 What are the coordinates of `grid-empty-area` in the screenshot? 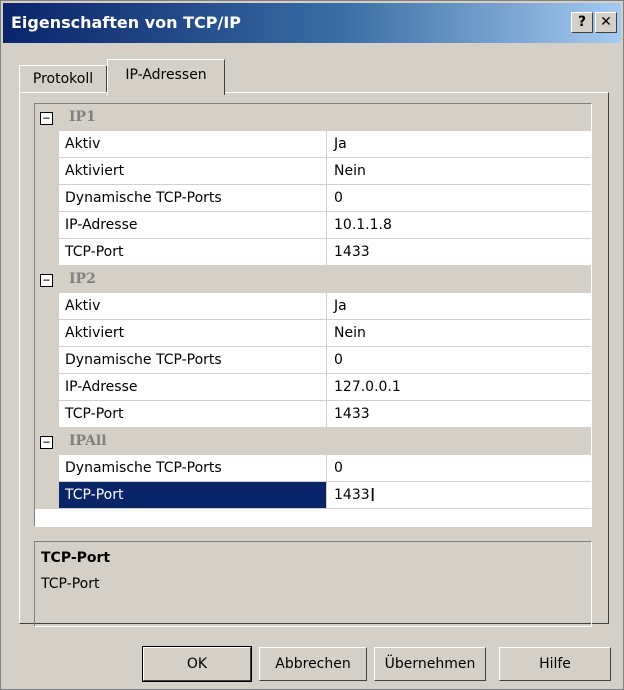 It's located at (313, 516).